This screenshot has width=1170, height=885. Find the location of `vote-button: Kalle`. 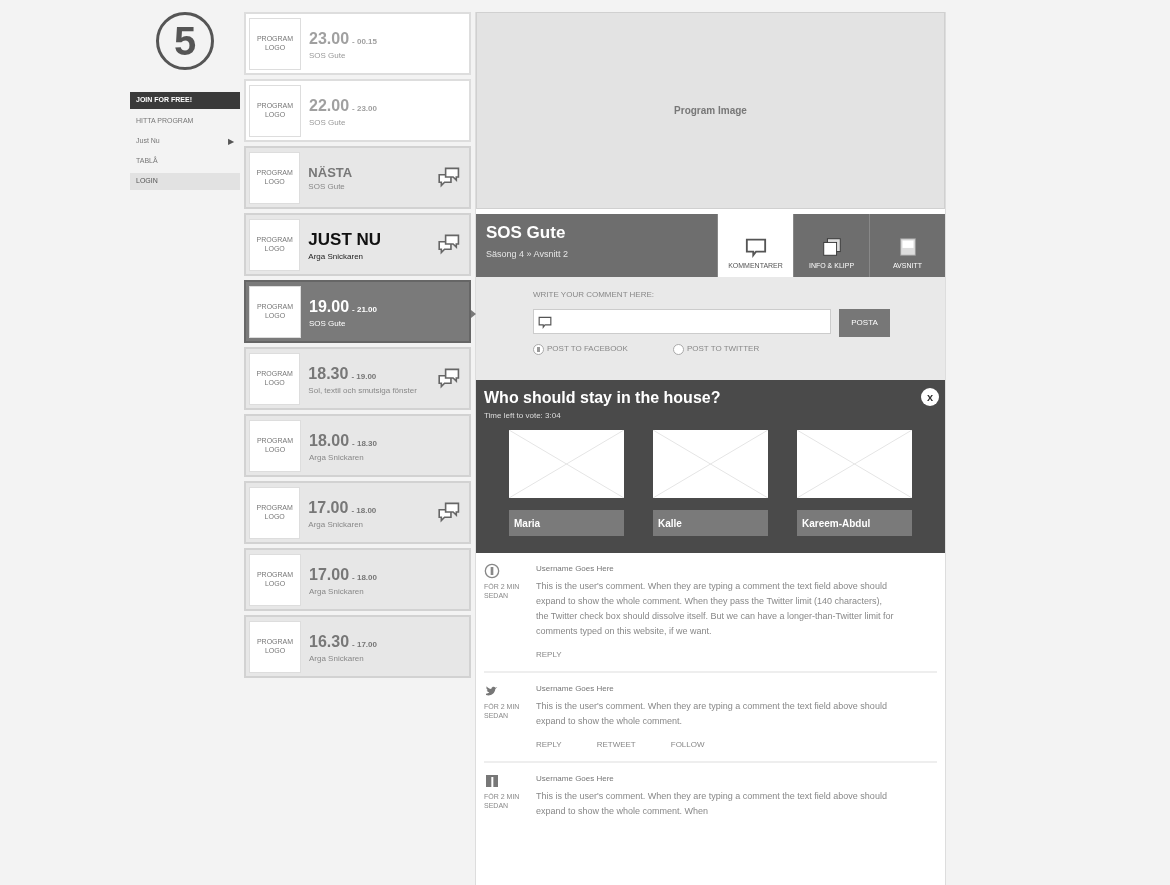

vote-button: Kalle is located at coordinates (710, 523).